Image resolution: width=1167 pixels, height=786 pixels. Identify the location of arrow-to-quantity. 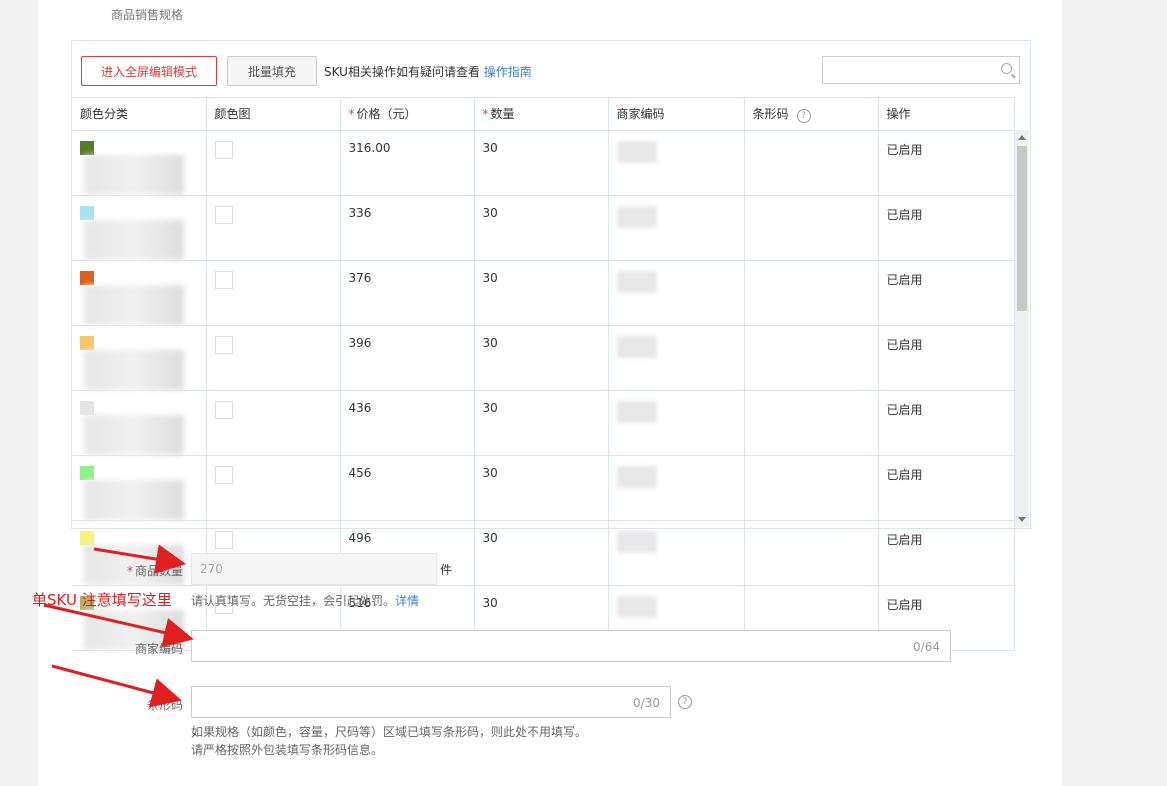
(139, 559).